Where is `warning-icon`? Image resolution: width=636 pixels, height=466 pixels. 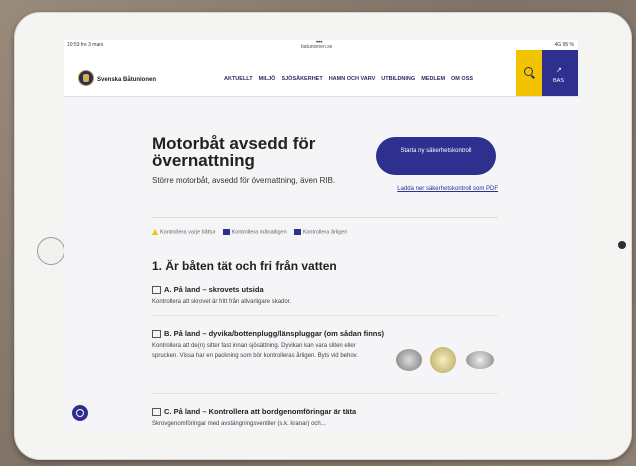
warning-icon is located at coordinates (155, 232).